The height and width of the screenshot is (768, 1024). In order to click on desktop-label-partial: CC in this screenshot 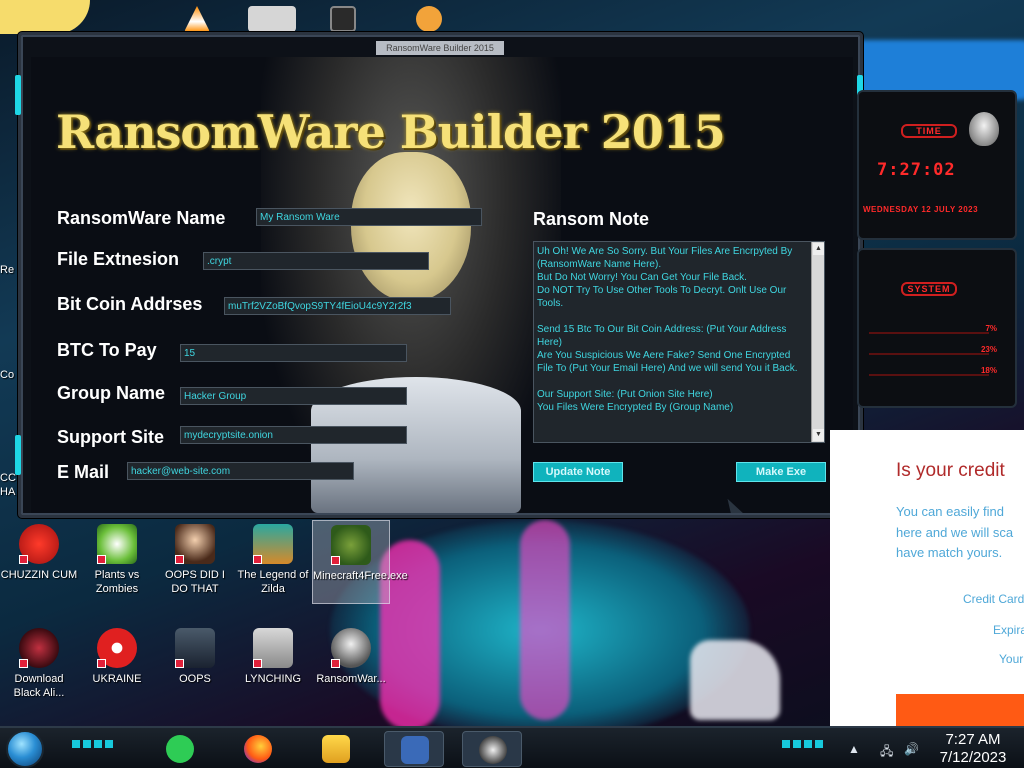, I will do `click(8, 478)`.